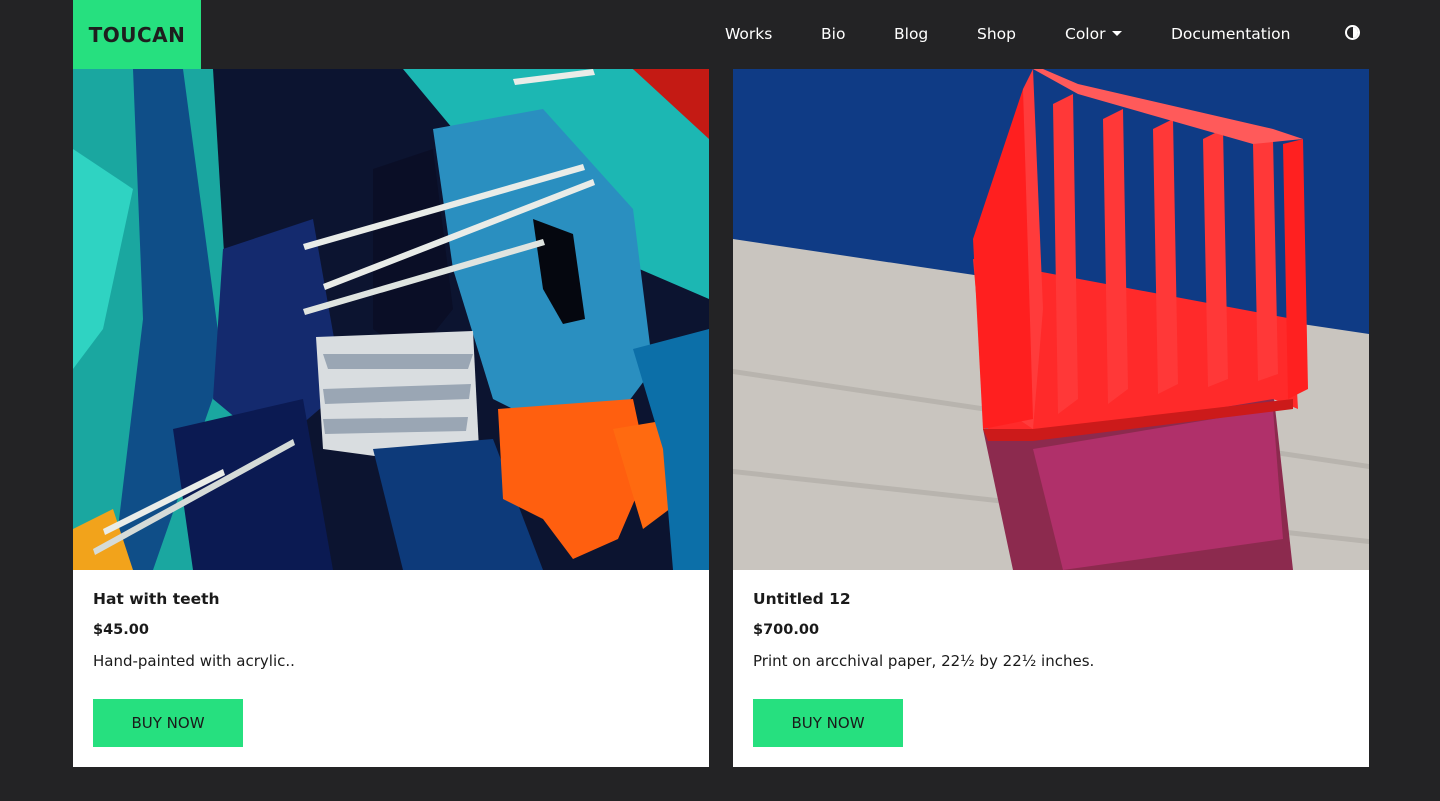 The height and width of the screenshot is (801, 1440). What do you see at coordinates (1085, 34) in the screenshot?
I see `nav-item-color-label: Color` at bounding box center [1085, 34].